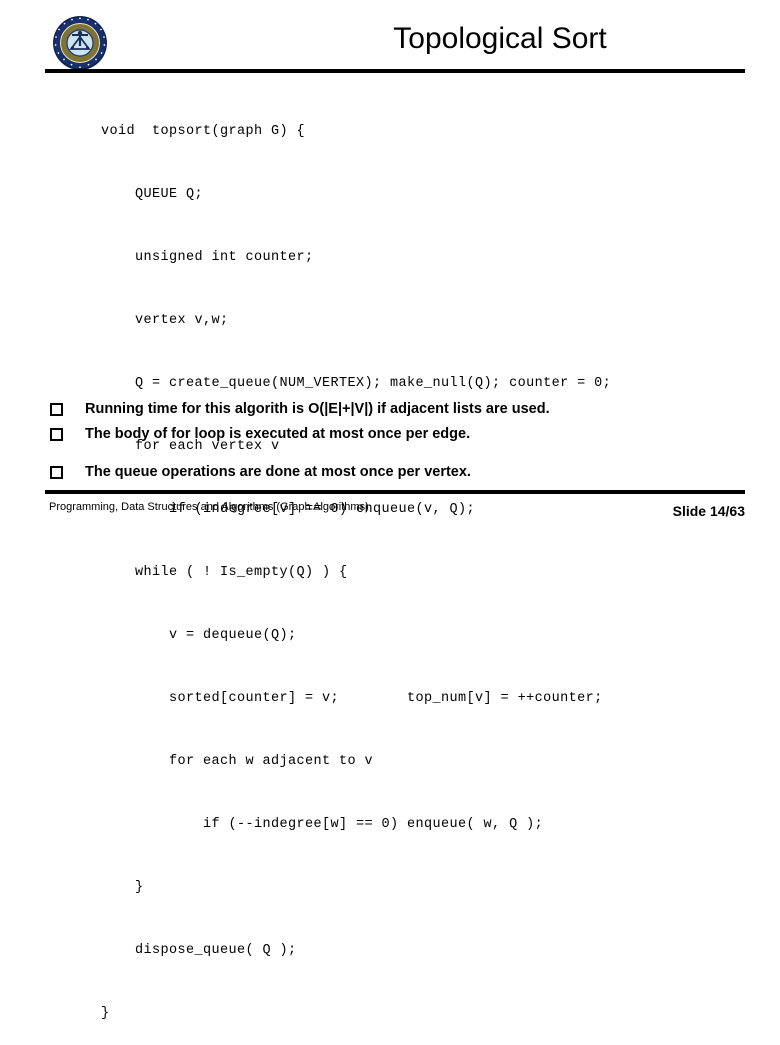 The height and width of the screenshot is (1045, 780). What do you see at coordinates (500, 38) in the screenshot?
I see `page-title: Topological Sort` at bounding box center [500, 38].